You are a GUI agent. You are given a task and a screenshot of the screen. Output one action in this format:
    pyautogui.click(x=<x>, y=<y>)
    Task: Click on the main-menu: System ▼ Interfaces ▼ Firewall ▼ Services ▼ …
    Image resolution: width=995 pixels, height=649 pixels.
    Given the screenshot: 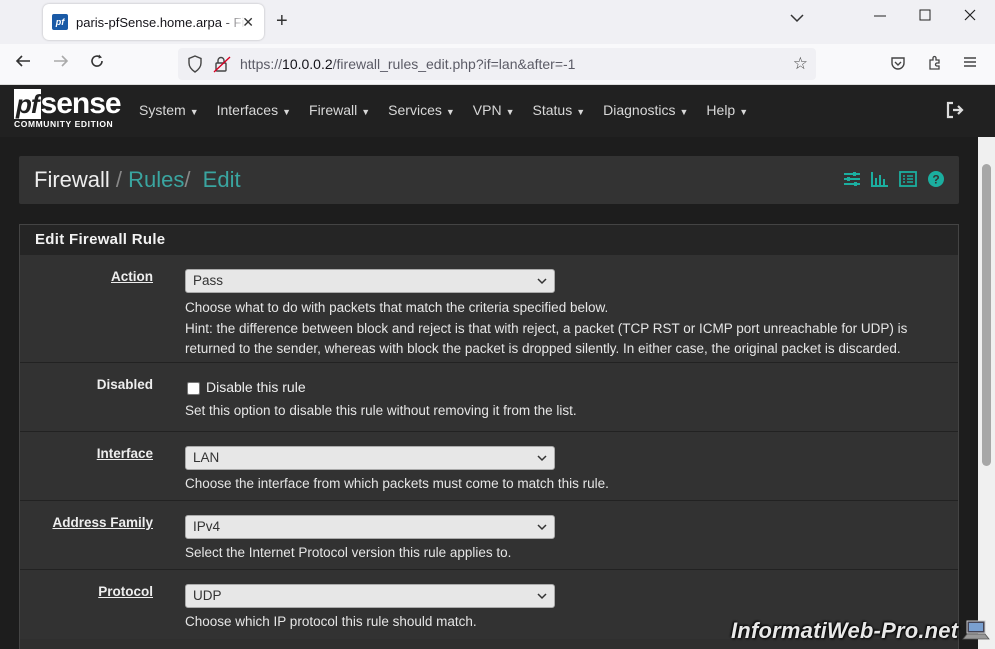 What is the action you would take?
    pyautogui.click(x=452, y=110)
    